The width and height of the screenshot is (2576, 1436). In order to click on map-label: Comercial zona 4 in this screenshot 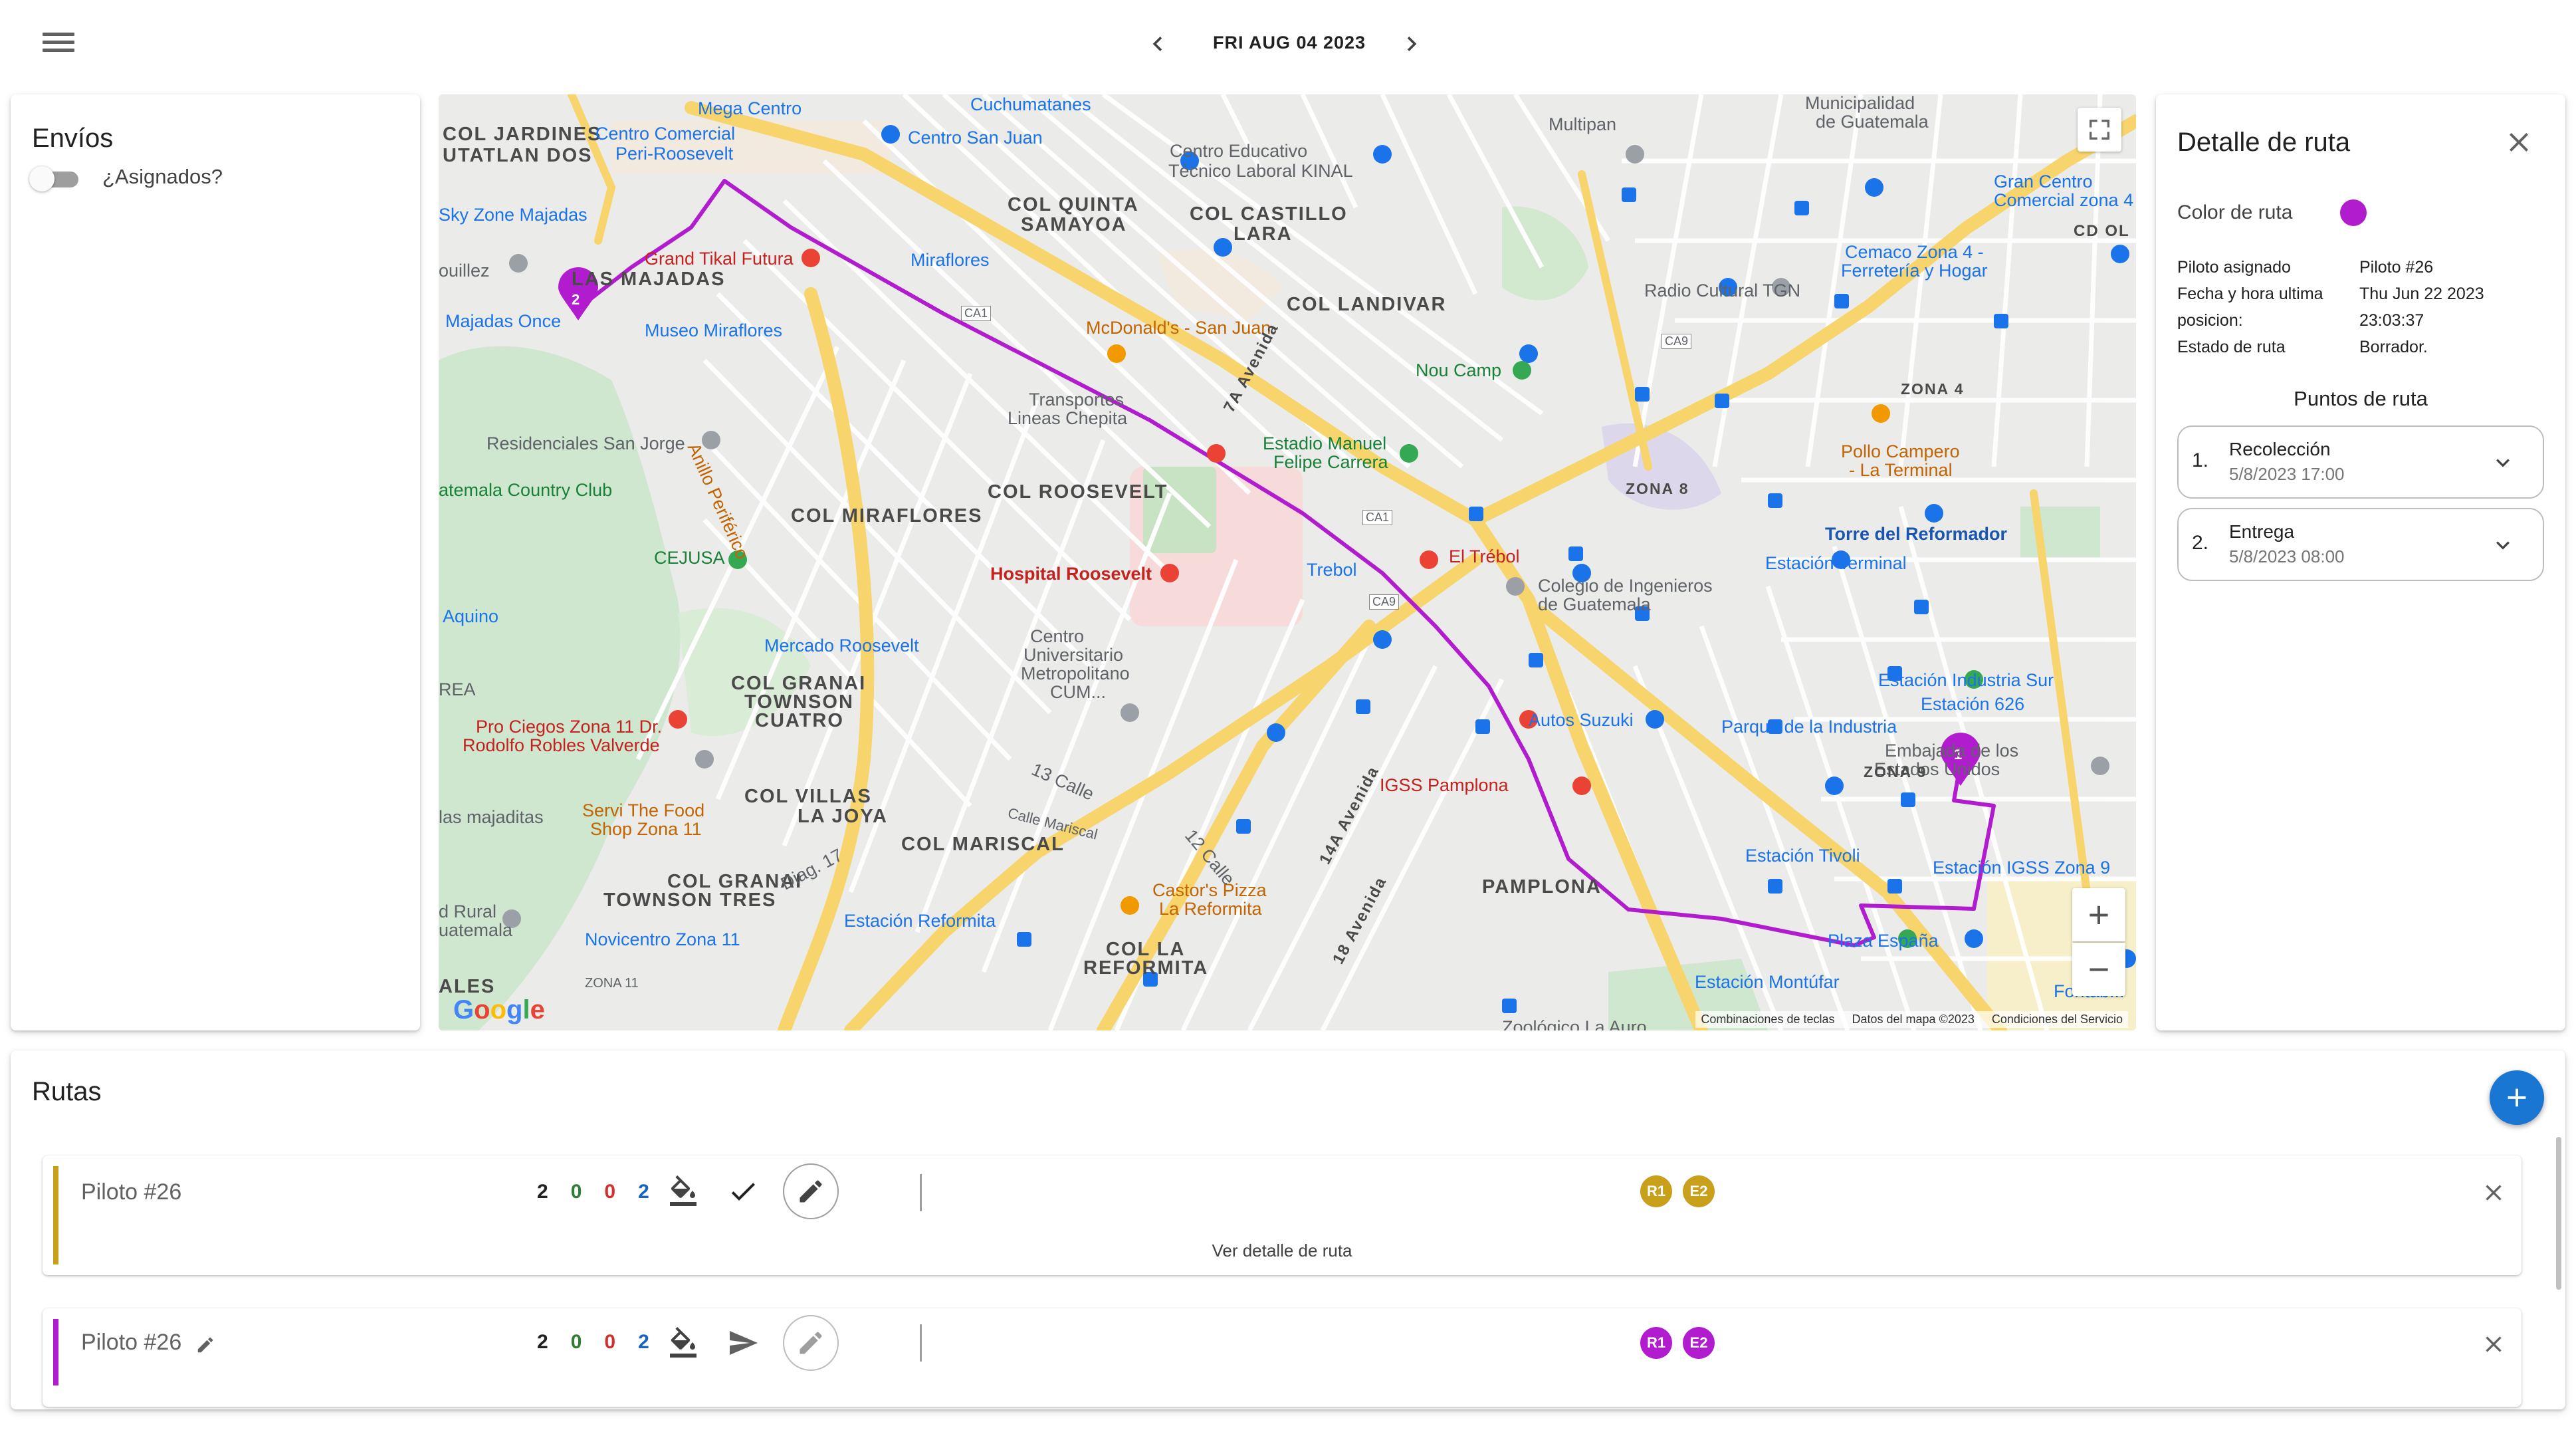, I will do `click(2064, 200)`.